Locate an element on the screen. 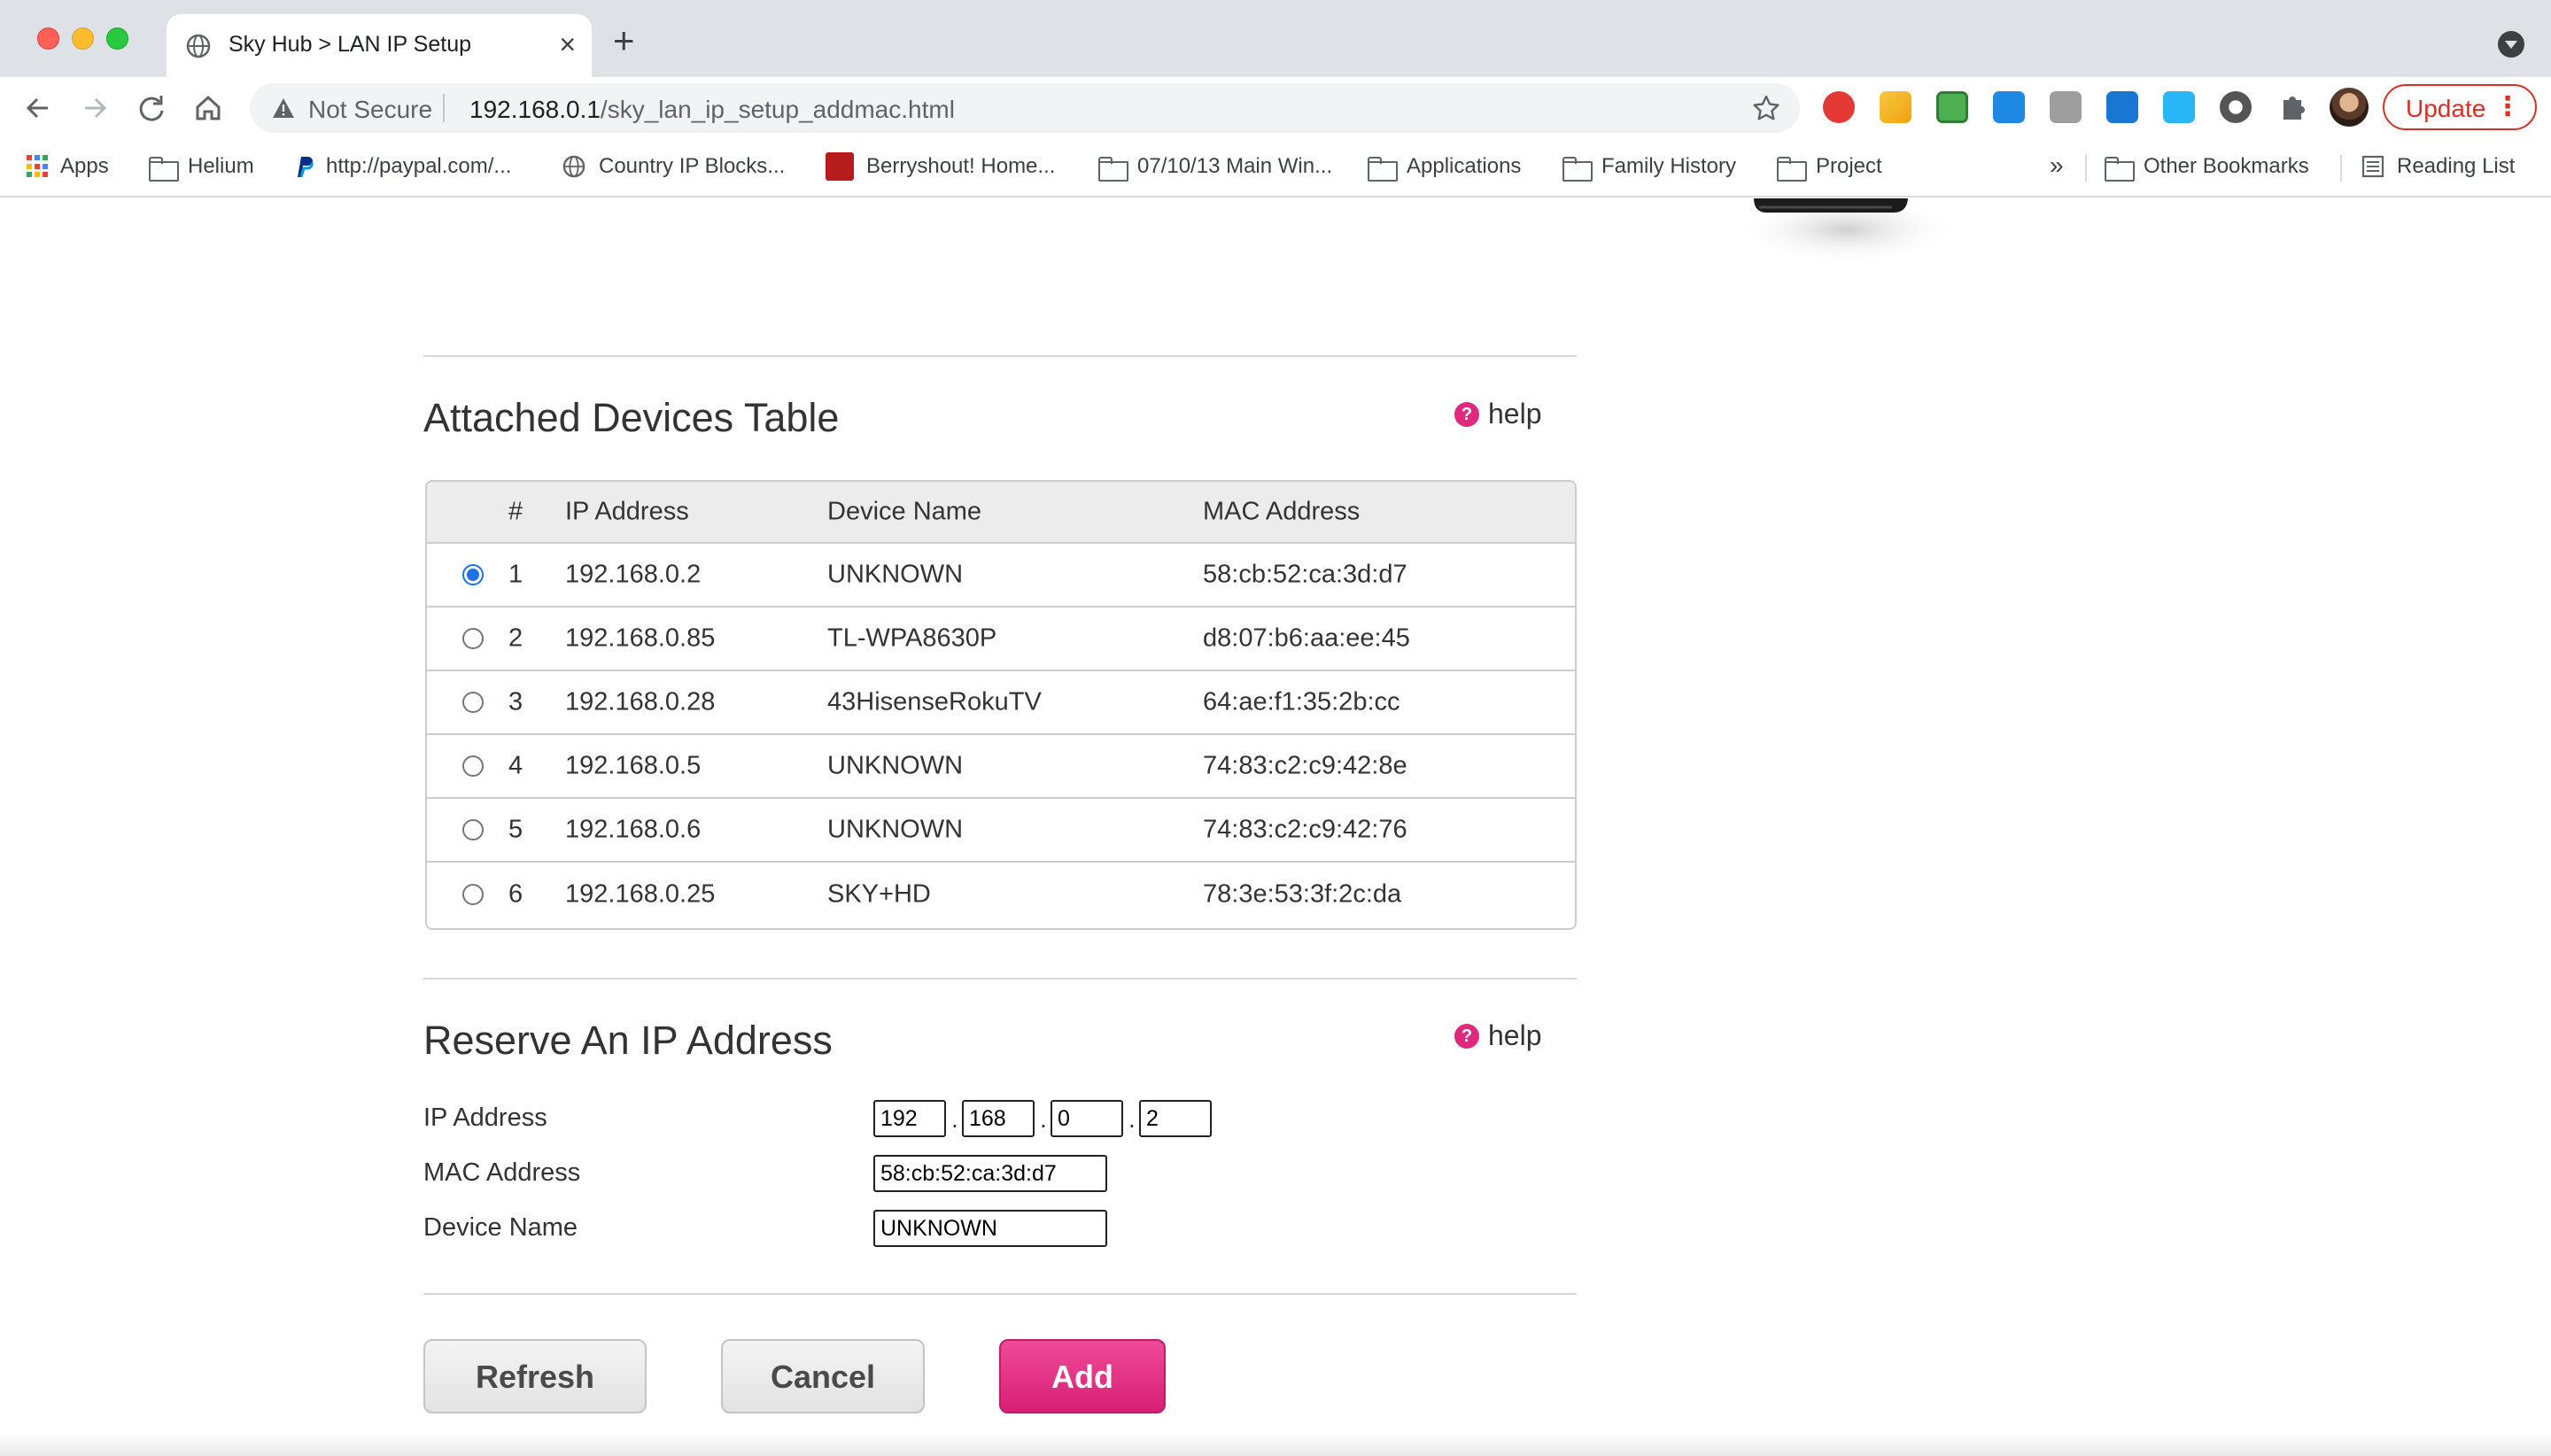  window-extension-icon is located at coordinates (2122, 107).